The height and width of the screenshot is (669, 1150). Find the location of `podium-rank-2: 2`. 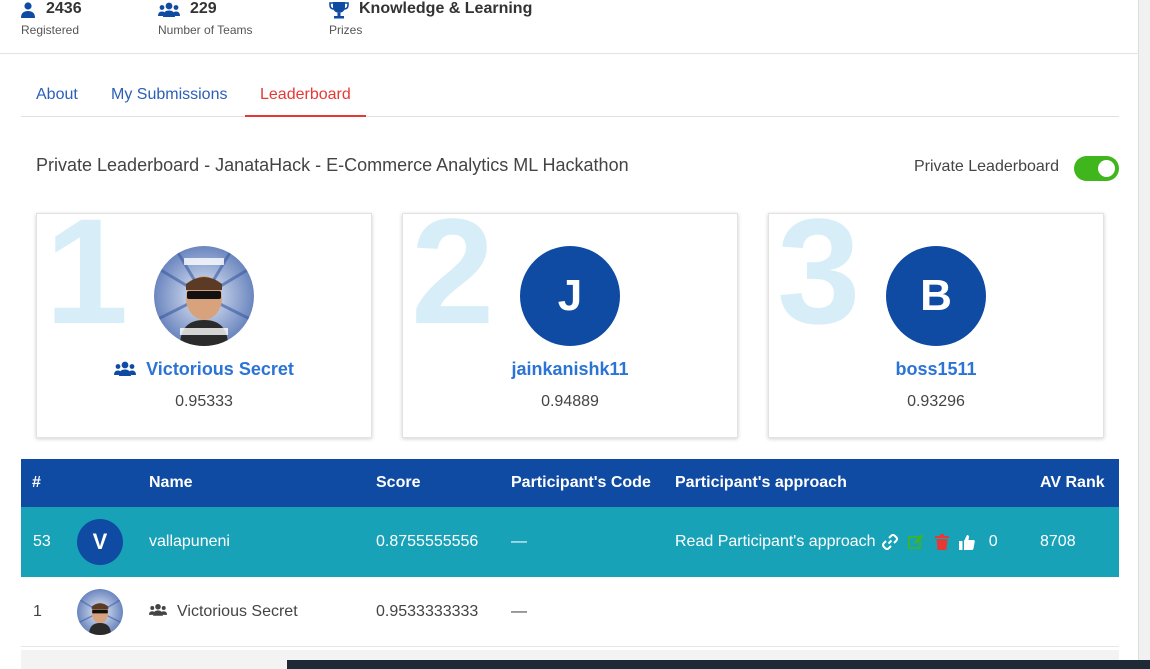

podium-rank-2: 2 is located at coordinates (453, 284).